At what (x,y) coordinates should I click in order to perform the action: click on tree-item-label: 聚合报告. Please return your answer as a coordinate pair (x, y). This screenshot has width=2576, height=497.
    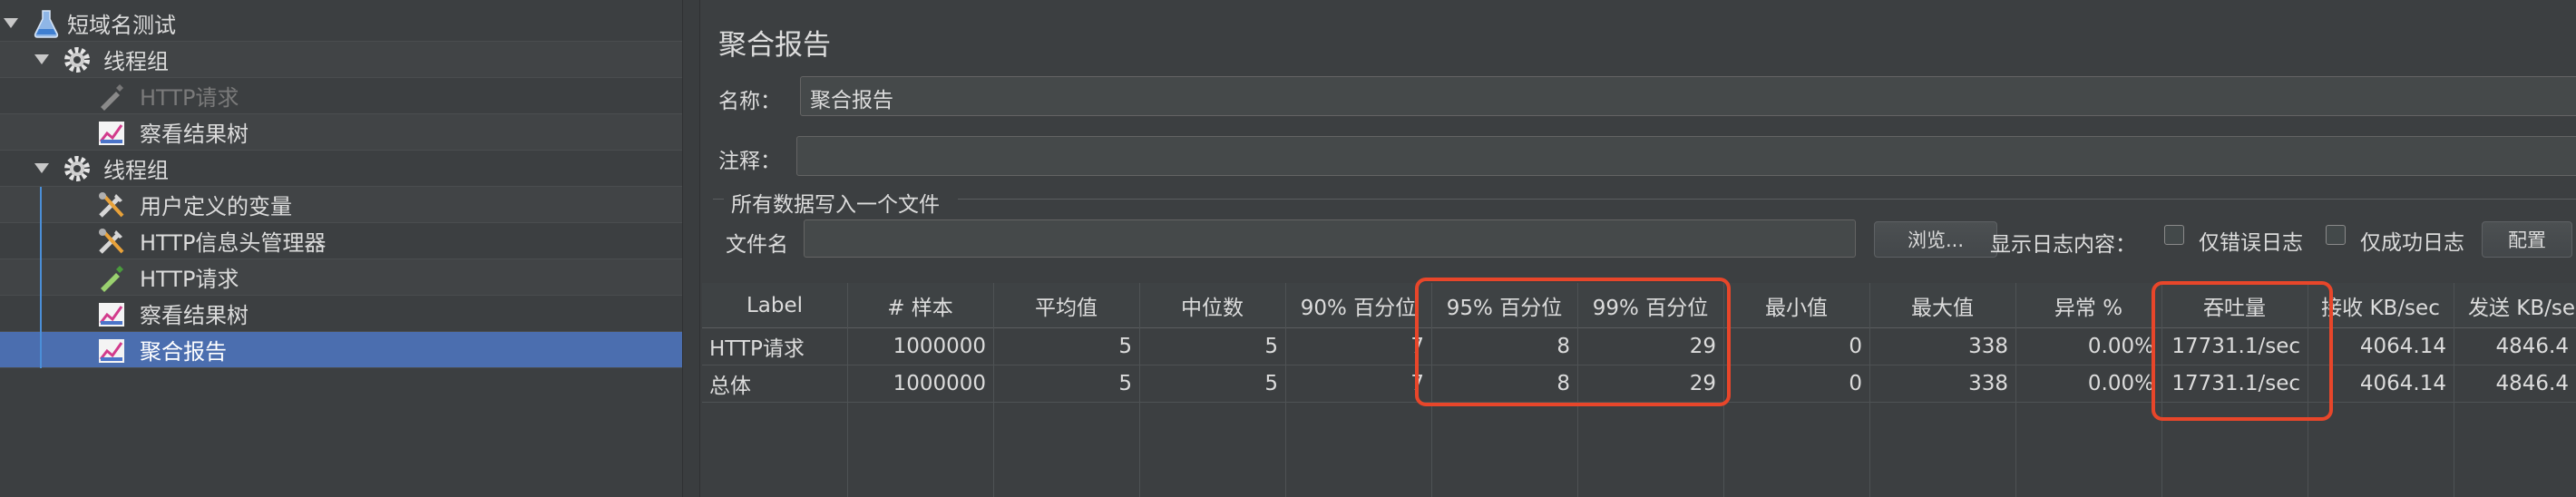
    Looking at the image, I should click on (183, 352).